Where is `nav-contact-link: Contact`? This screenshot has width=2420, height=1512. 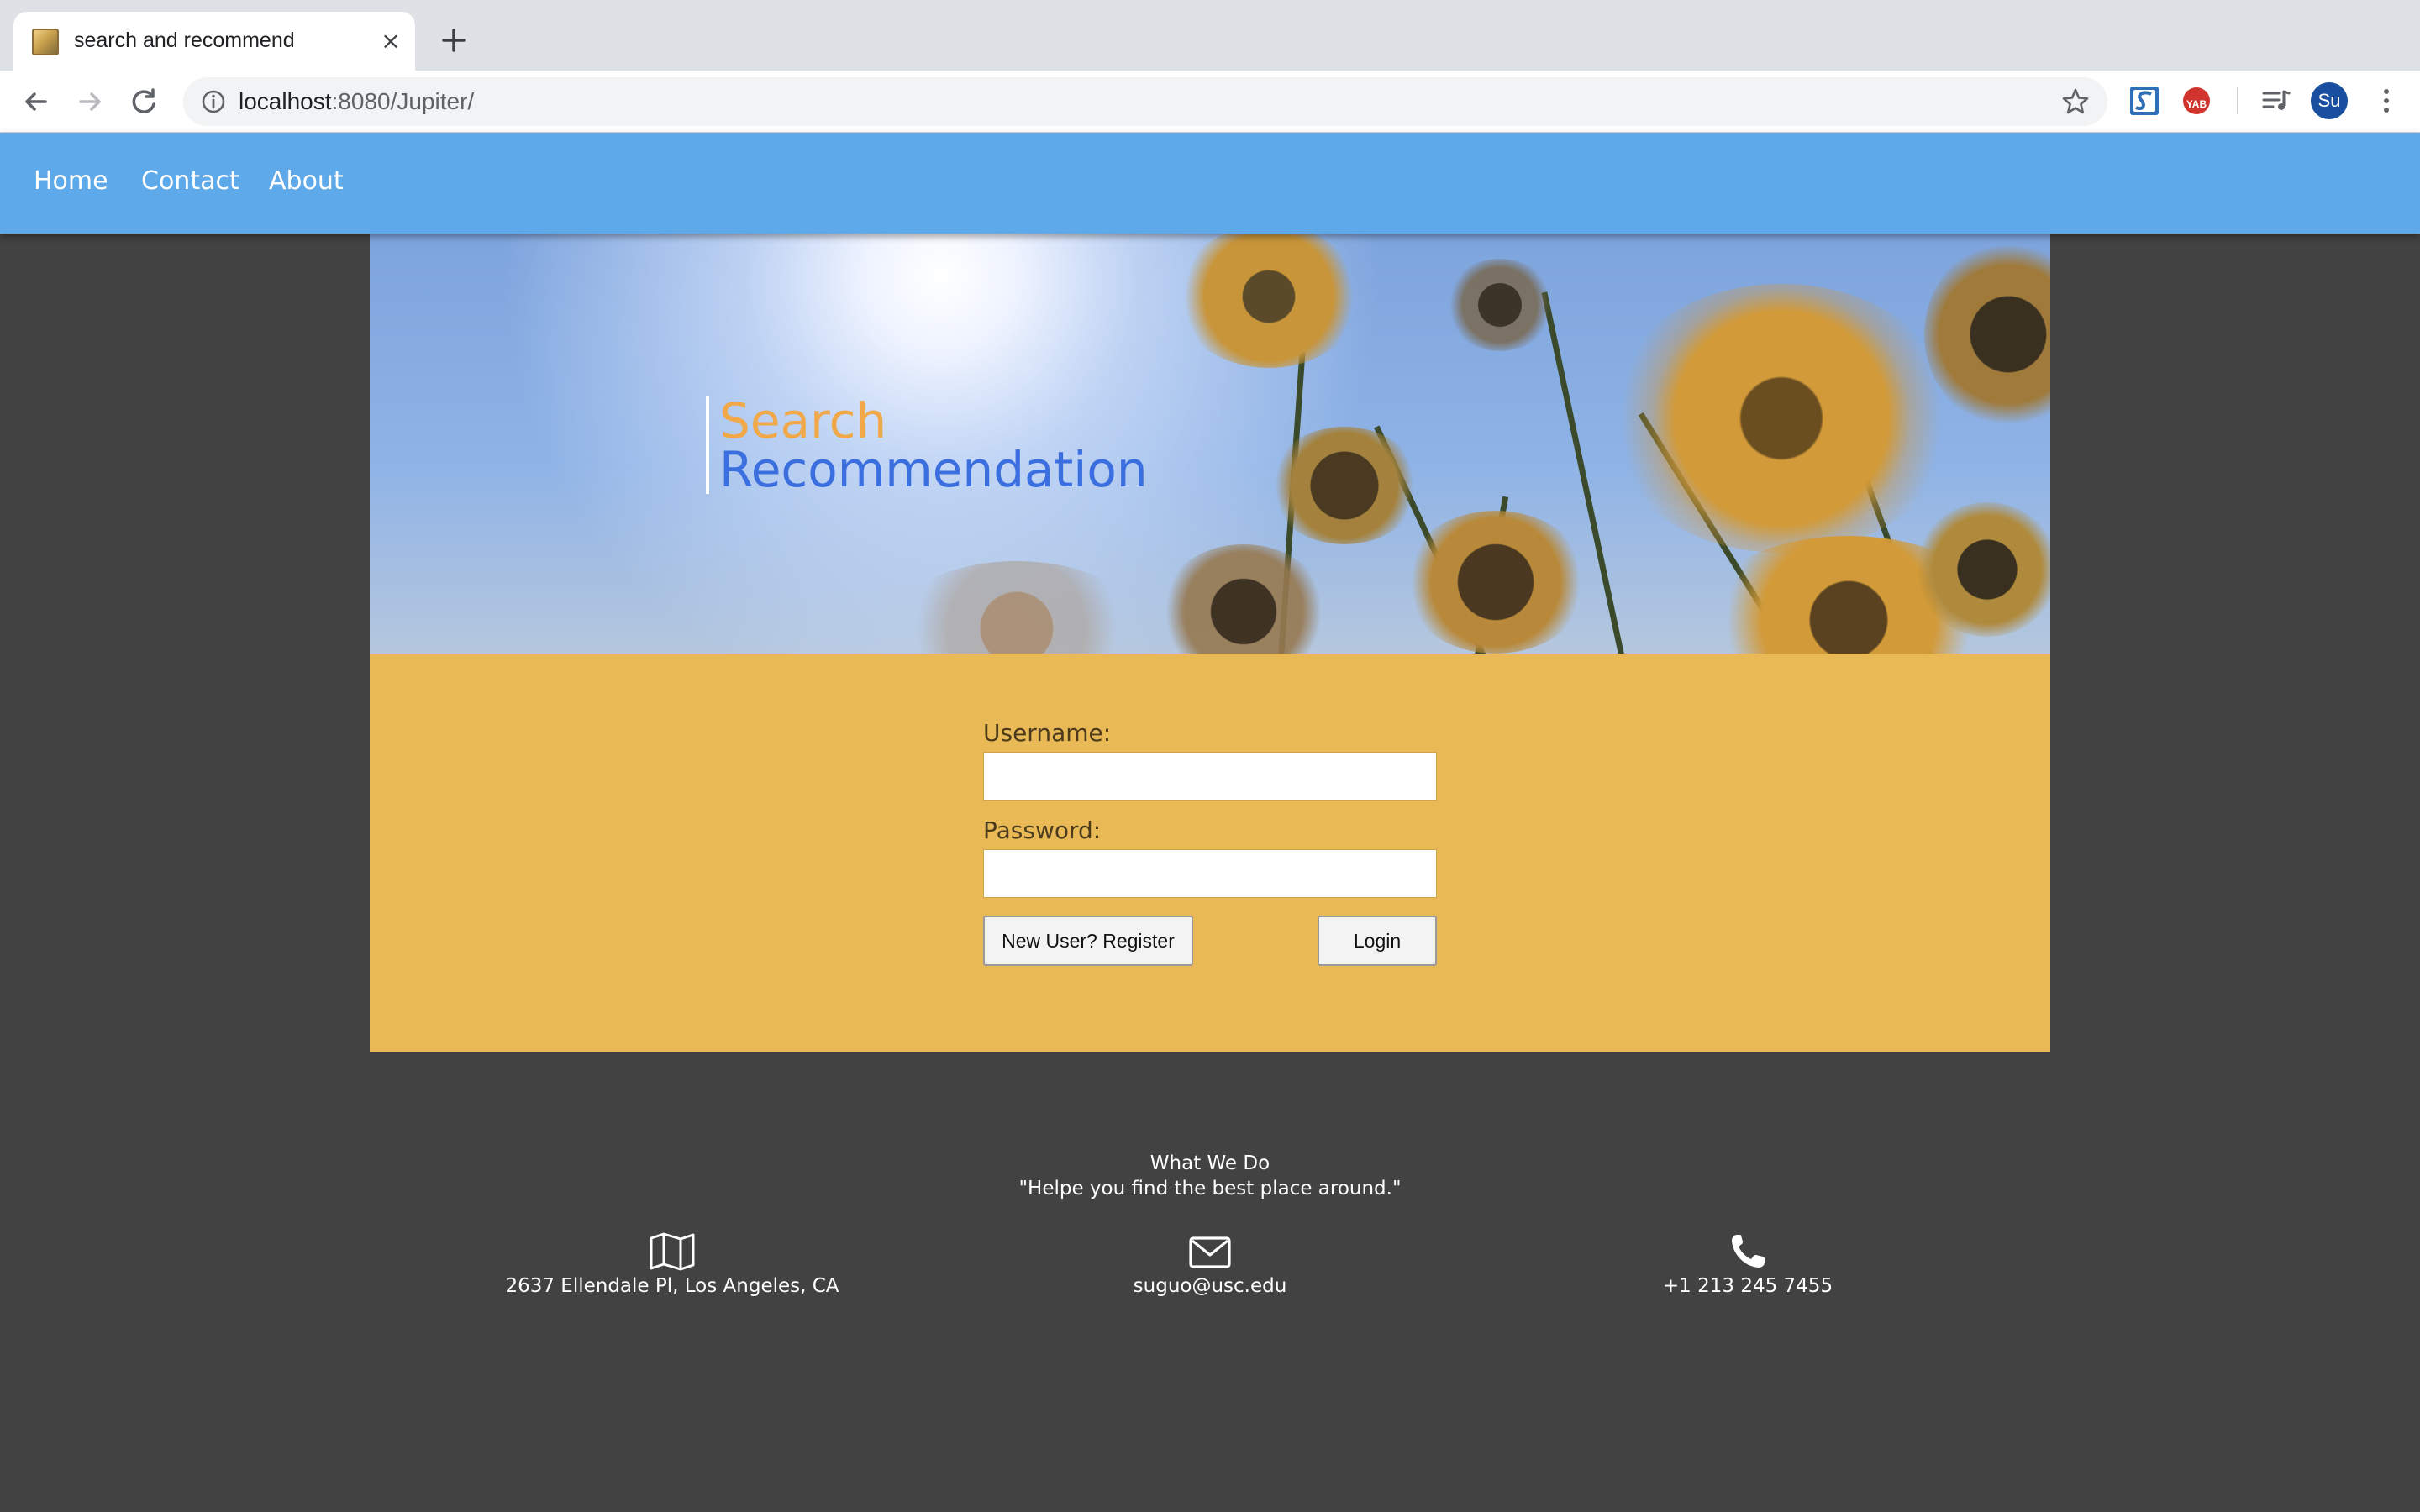
nav-contact-link: Contact is located at coordinates (190, 181).